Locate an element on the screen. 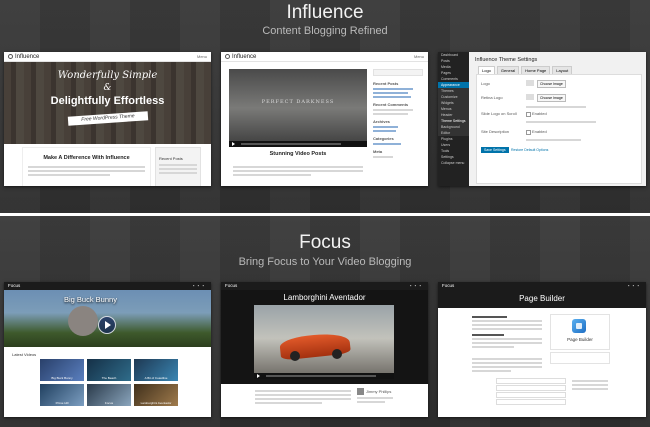  sidebar-heading: Recent Comments is located at coordinates (391, 104).